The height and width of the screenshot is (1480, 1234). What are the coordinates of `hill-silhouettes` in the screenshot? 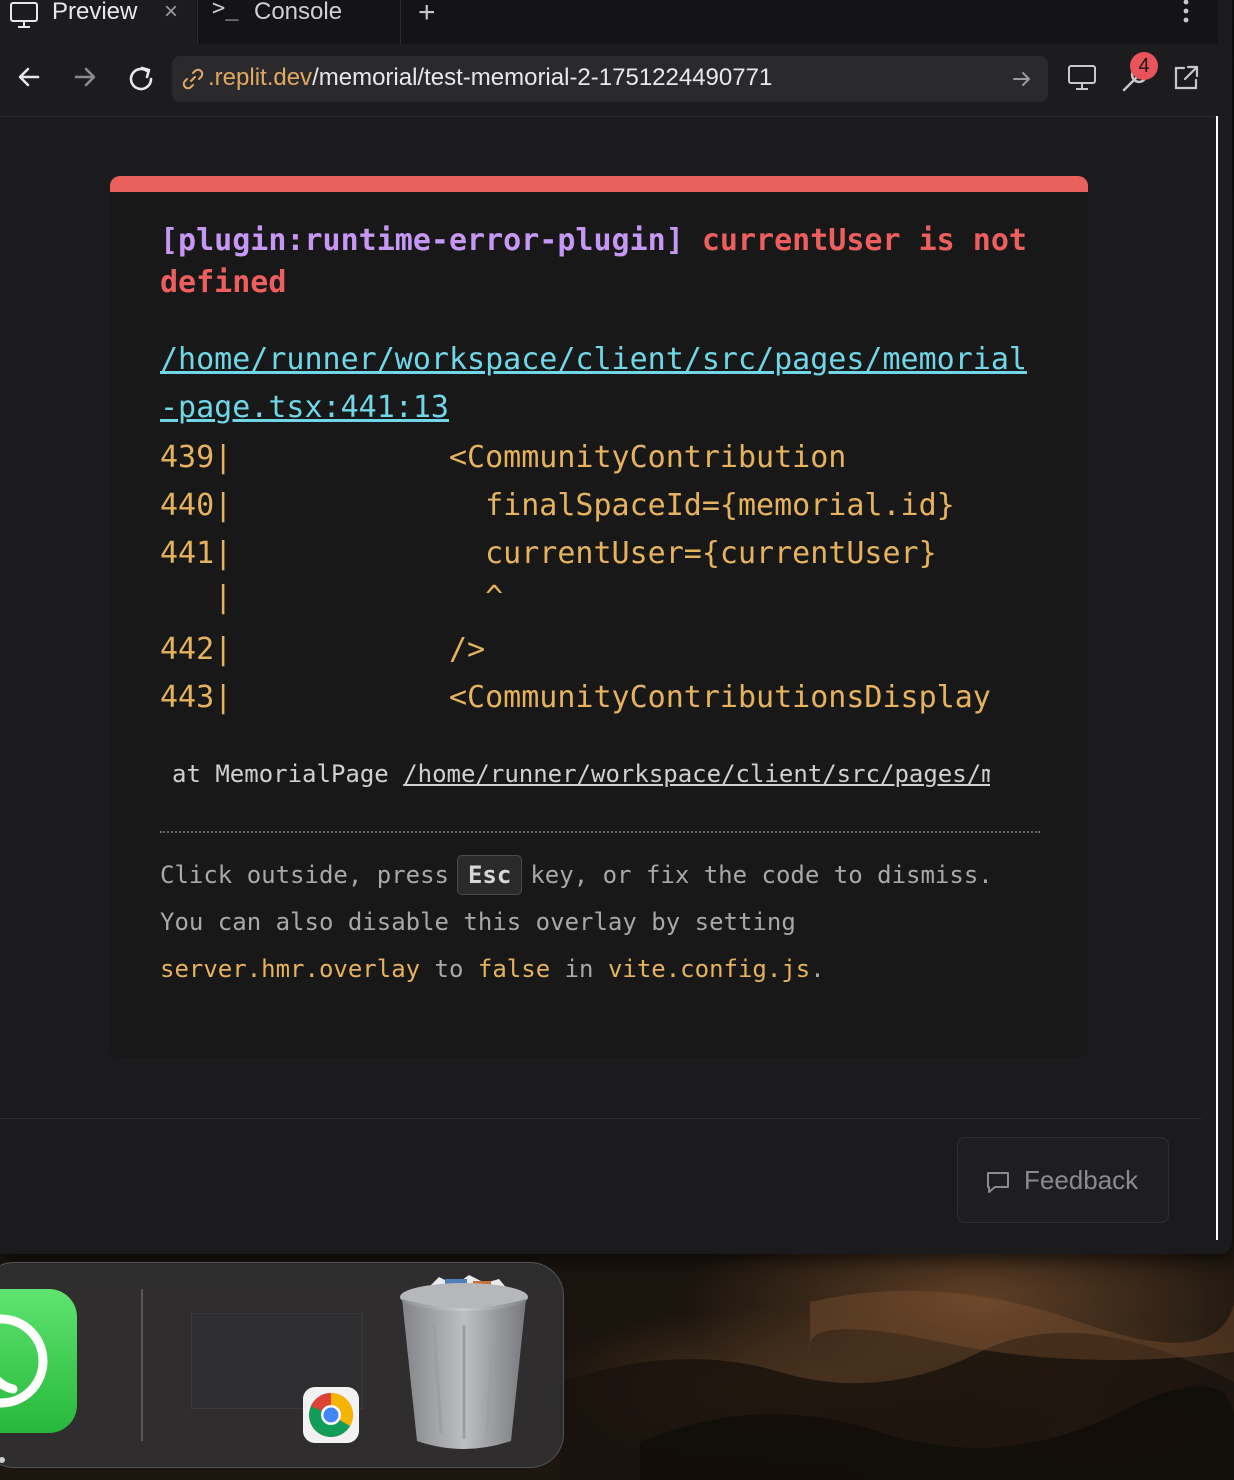 It's located at (897, 1385).